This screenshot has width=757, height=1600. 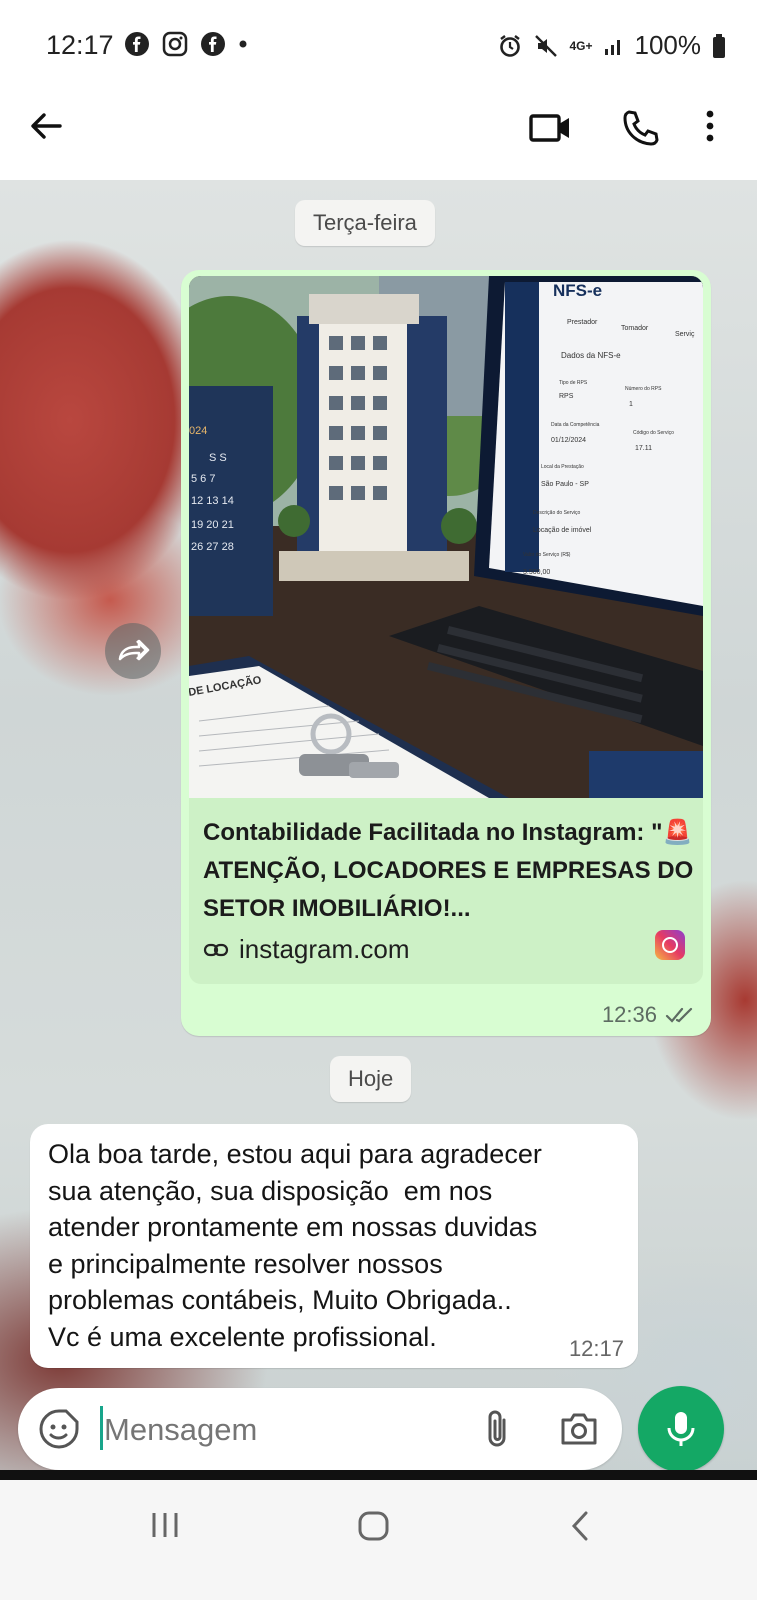 I want to click on notification-icons, so click(x=186, y=43).